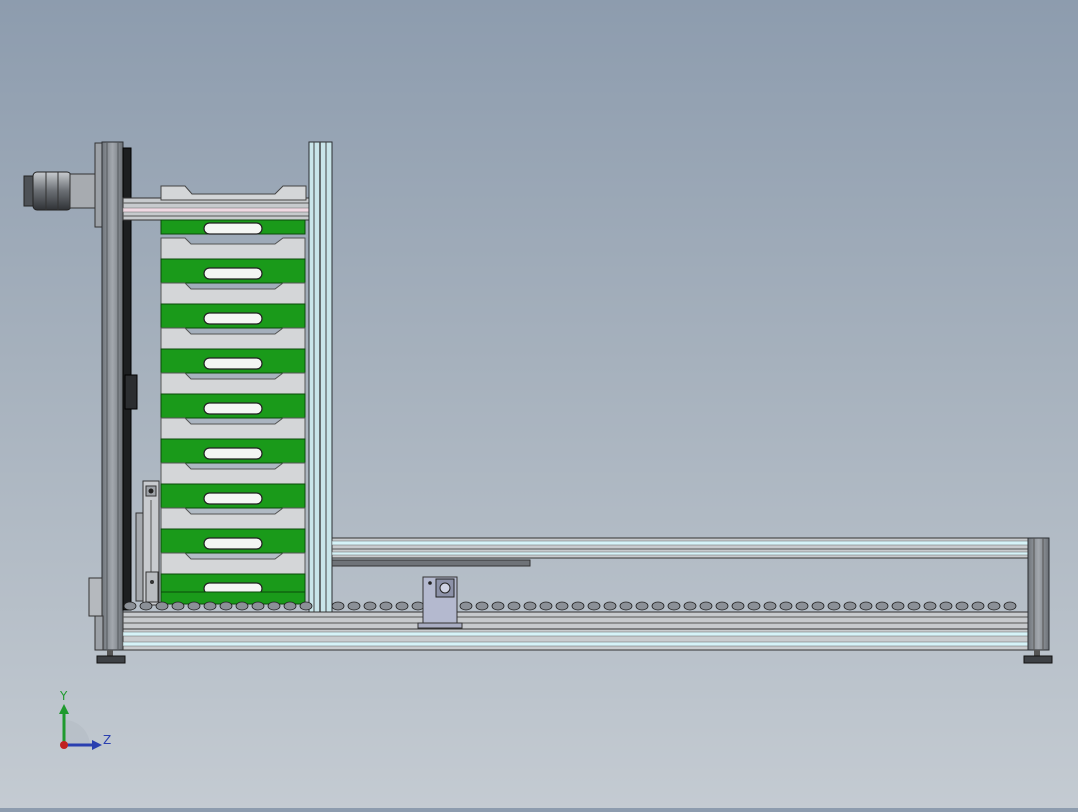 The height and width of the screenshot is (812, 1078). What do you see at coordinates (85, 719) in the screenshot?
I see `axis-triad: Y Z` at bounding box center [85, 719].